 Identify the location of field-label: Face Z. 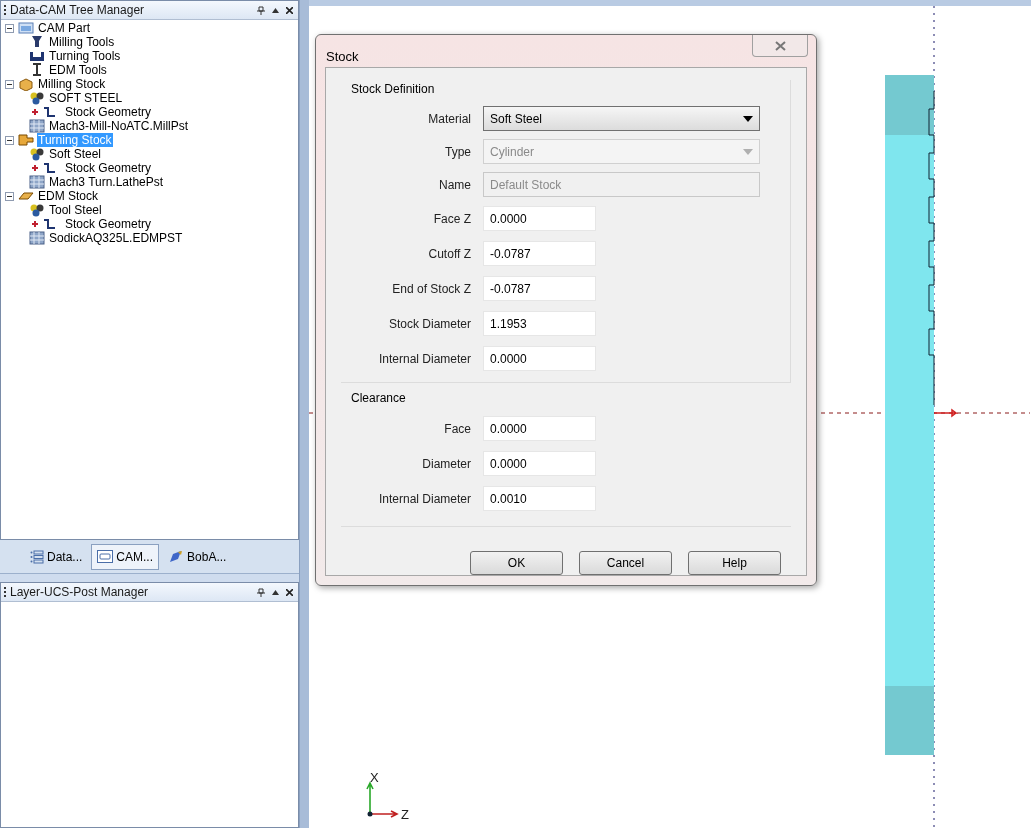
(452, 219).